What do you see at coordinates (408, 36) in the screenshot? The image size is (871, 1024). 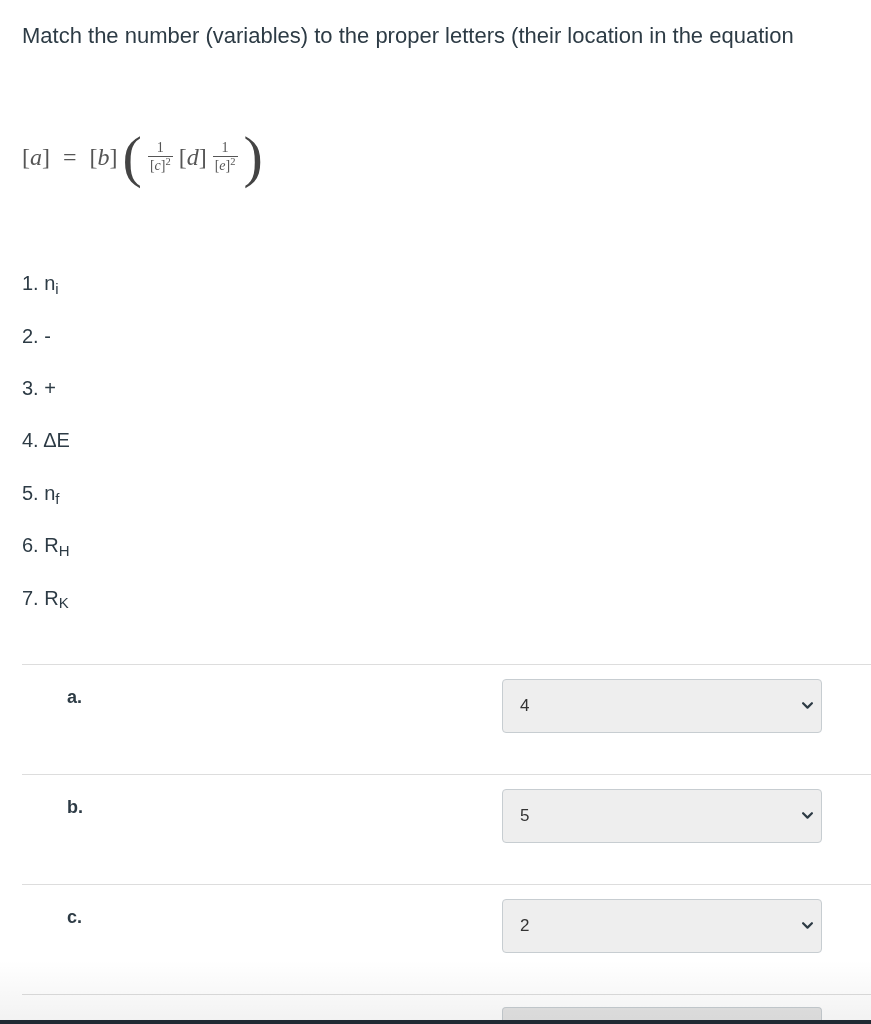 I see `question-prompt: Match the number (variables) to the proper letters (their location in the equation` at bounding box center [408, 36].